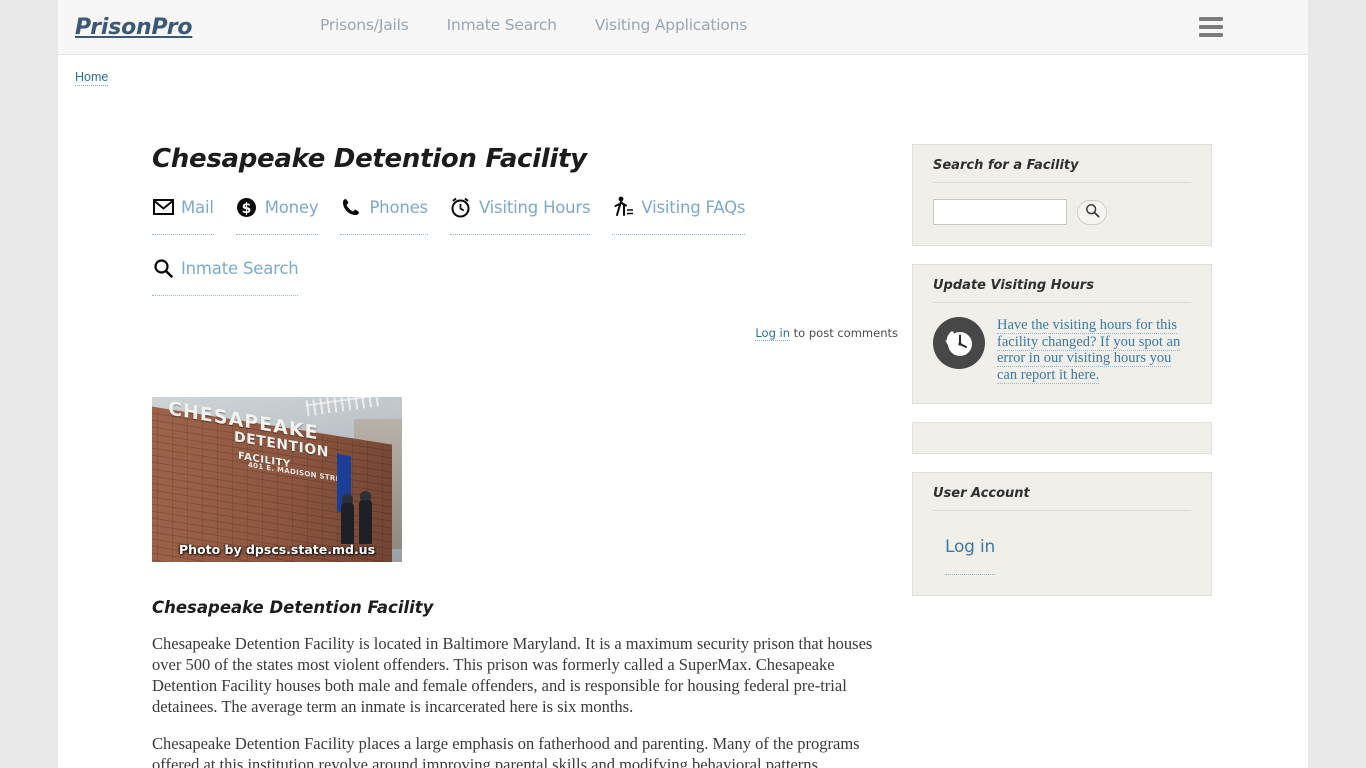 The image size is (1366, 768). Describe the element at coordinates (1062, 498) in the screenshot. I see `sidebar-user-account-title: User Account` at that location.